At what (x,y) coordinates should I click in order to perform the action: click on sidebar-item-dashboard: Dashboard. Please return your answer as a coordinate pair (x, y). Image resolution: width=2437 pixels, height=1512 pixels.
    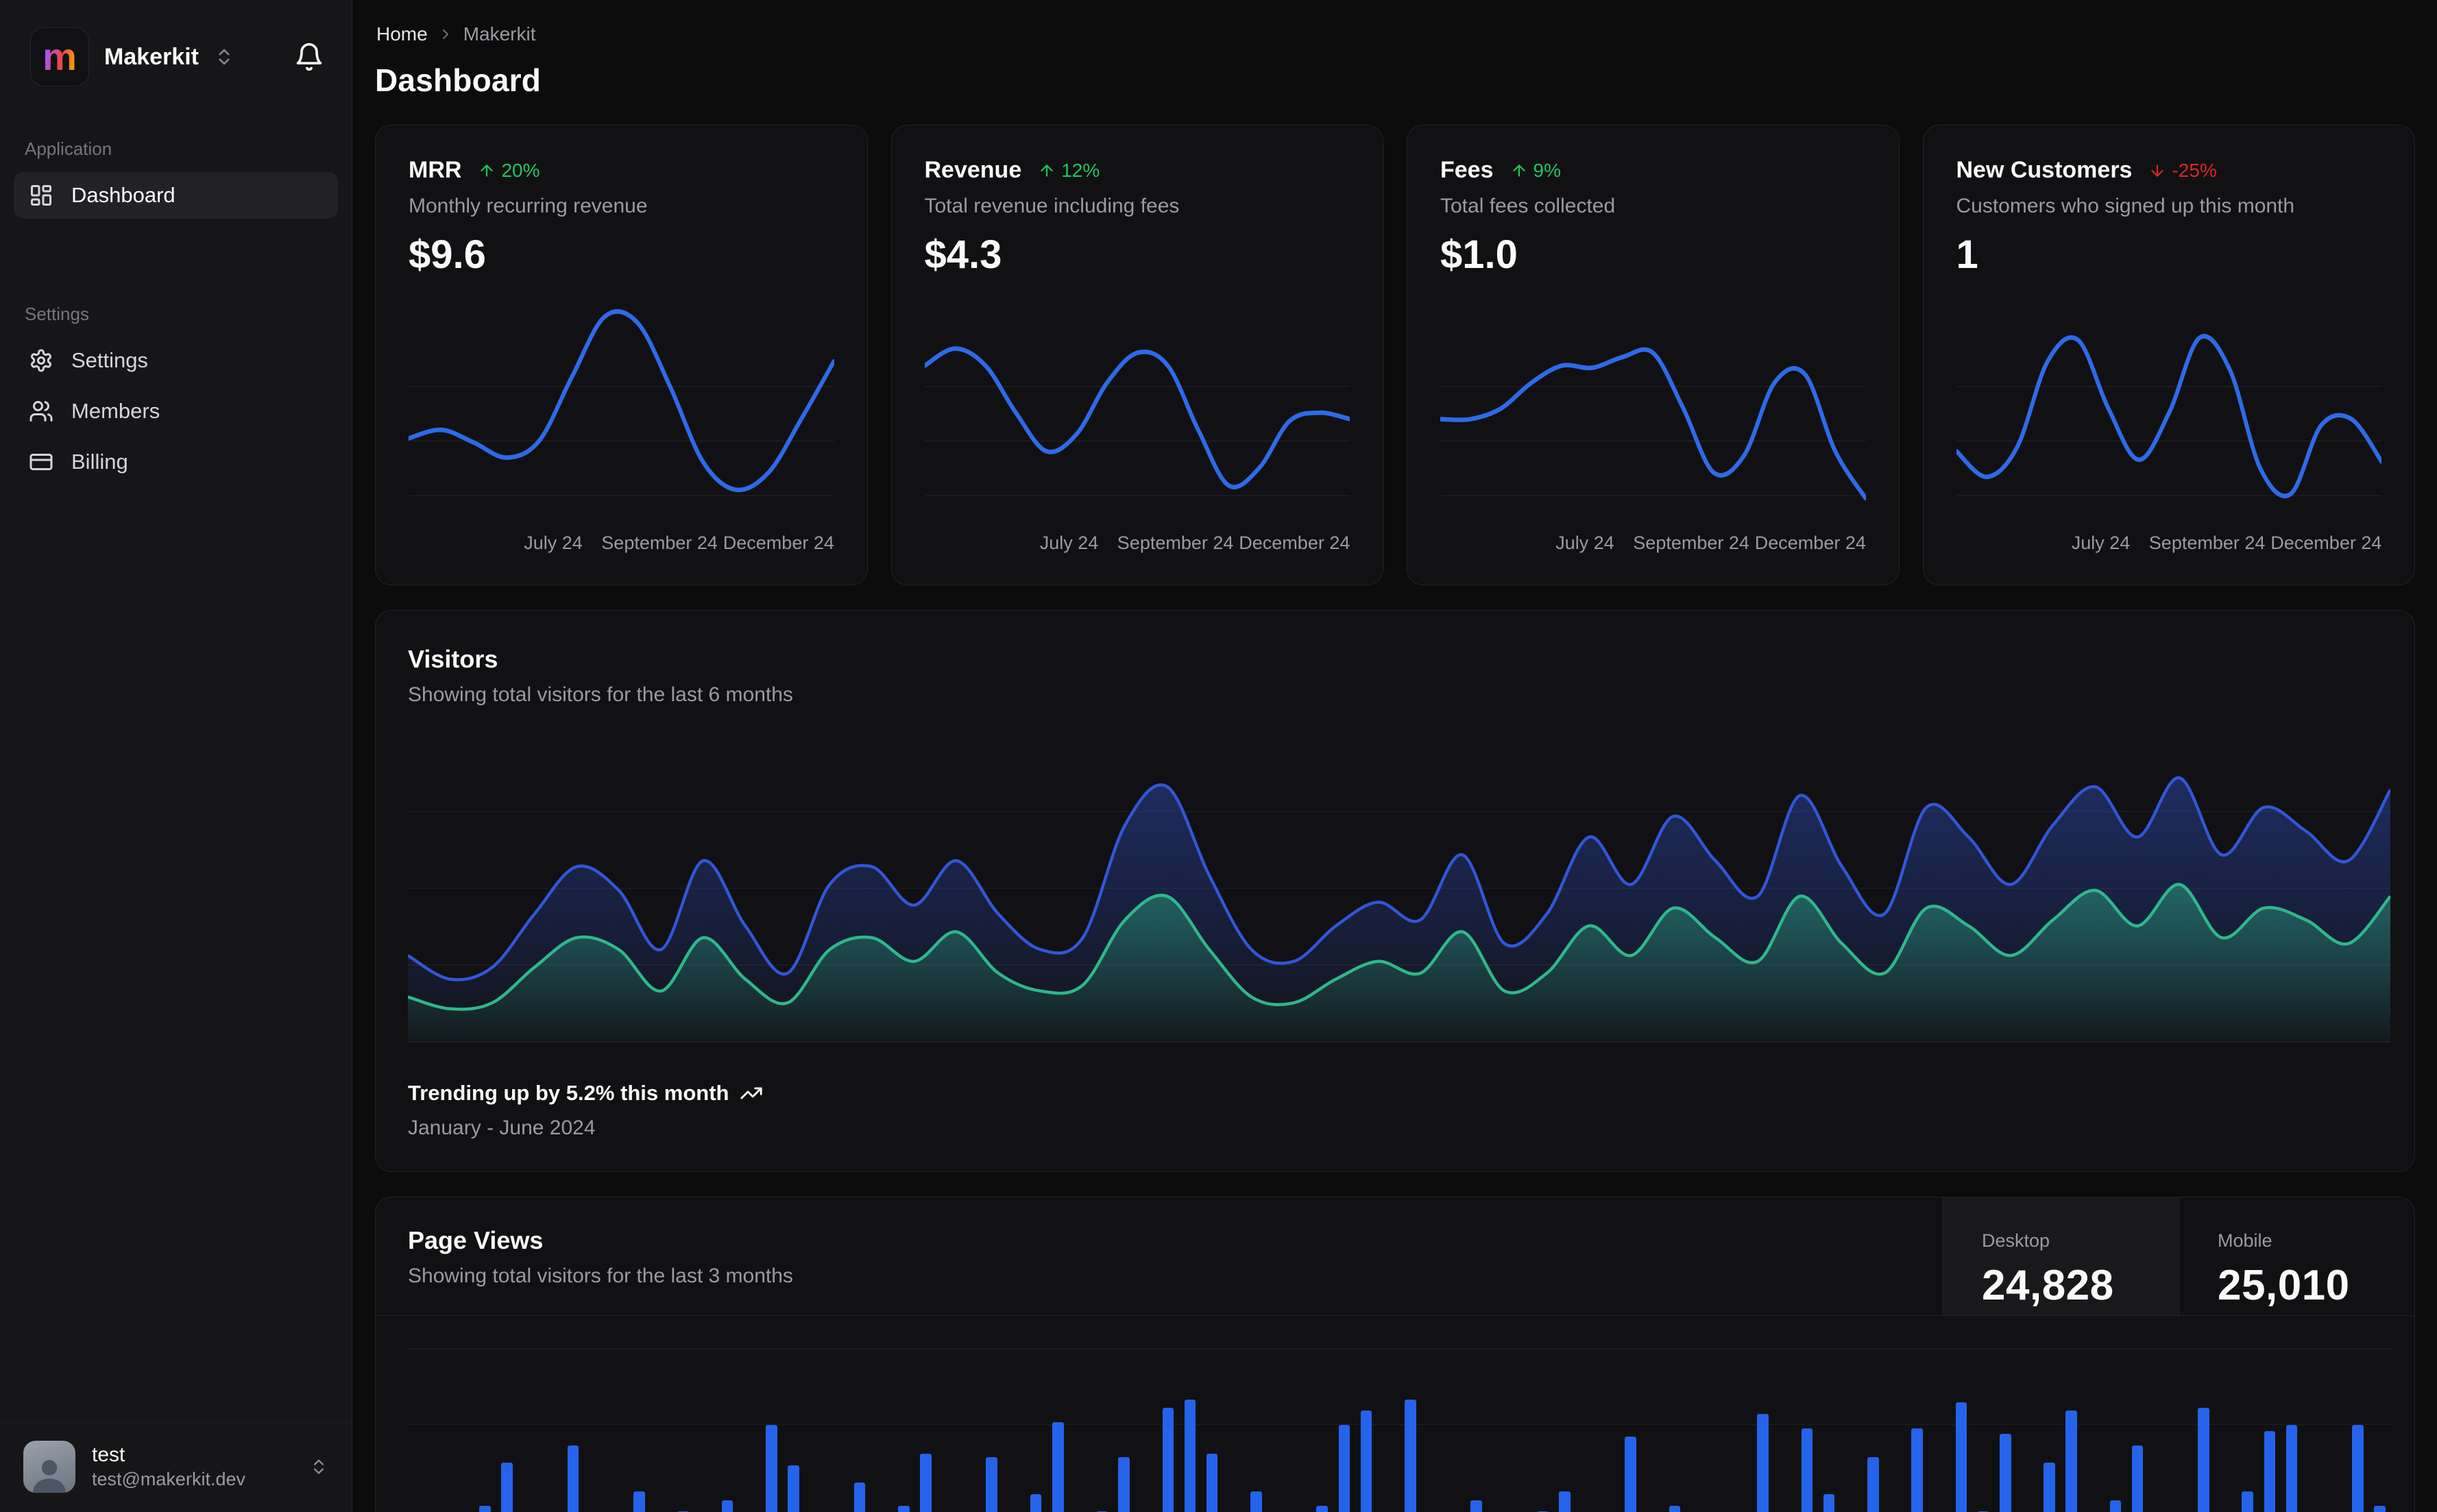
    Looking at the image, I should click on (176, 196).